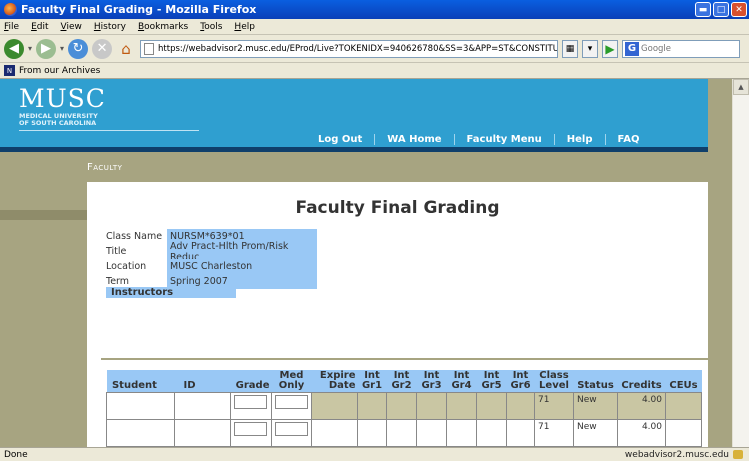  What do you see at coordinates (10, 9) in the screenshot?
I see `firefox-logo-icon` at bounding box center [10, 9].